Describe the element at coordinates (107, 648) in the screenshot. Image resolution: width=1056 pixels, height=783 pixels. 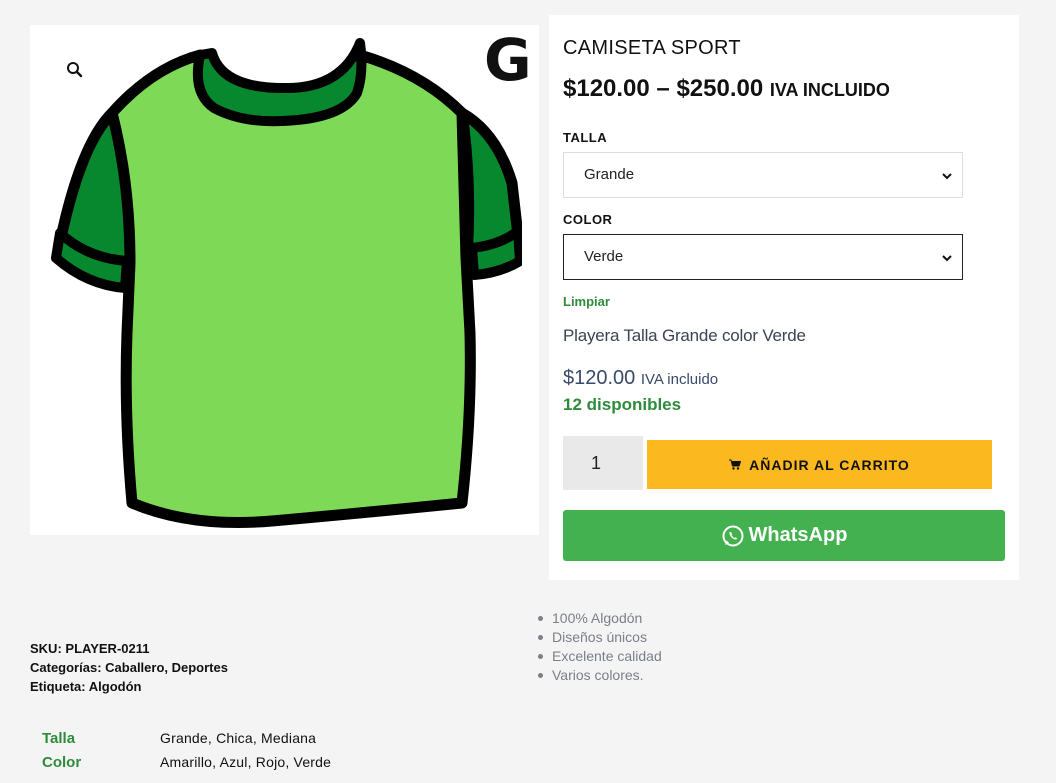
I see `sku-value: PLAYER-0211` at that location.